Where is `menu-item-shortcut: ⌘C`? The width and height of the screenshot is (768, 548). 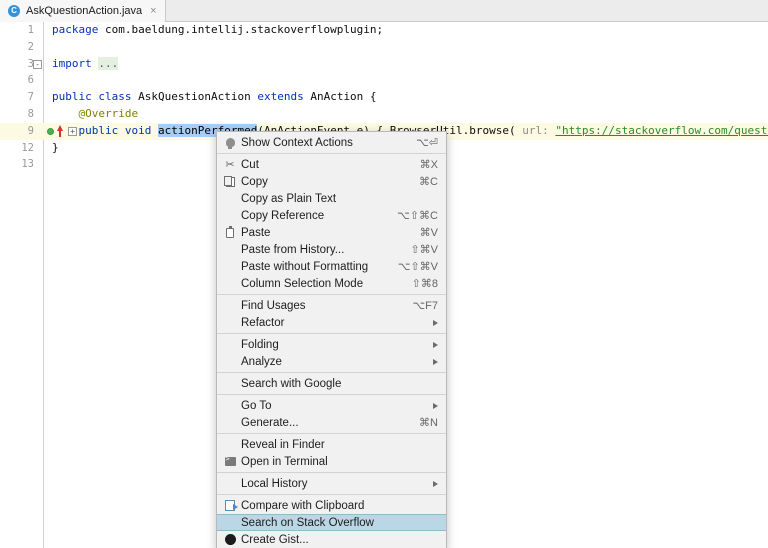
menu-item-shortcut: ⌘C is located at coordinates (428, 182).